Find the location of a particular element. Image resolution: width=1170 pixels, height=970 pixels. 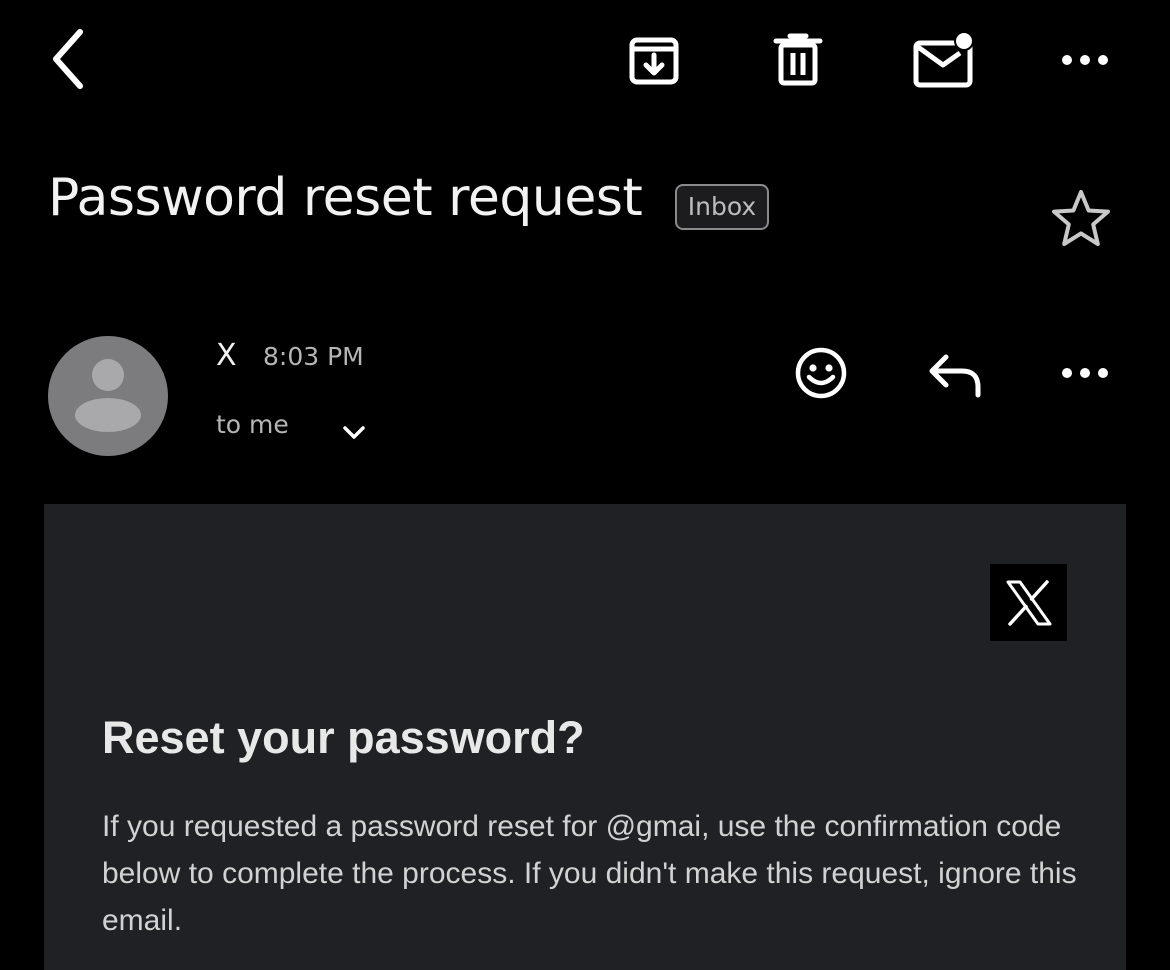

trash-icon is located at coordinates (798, 59).